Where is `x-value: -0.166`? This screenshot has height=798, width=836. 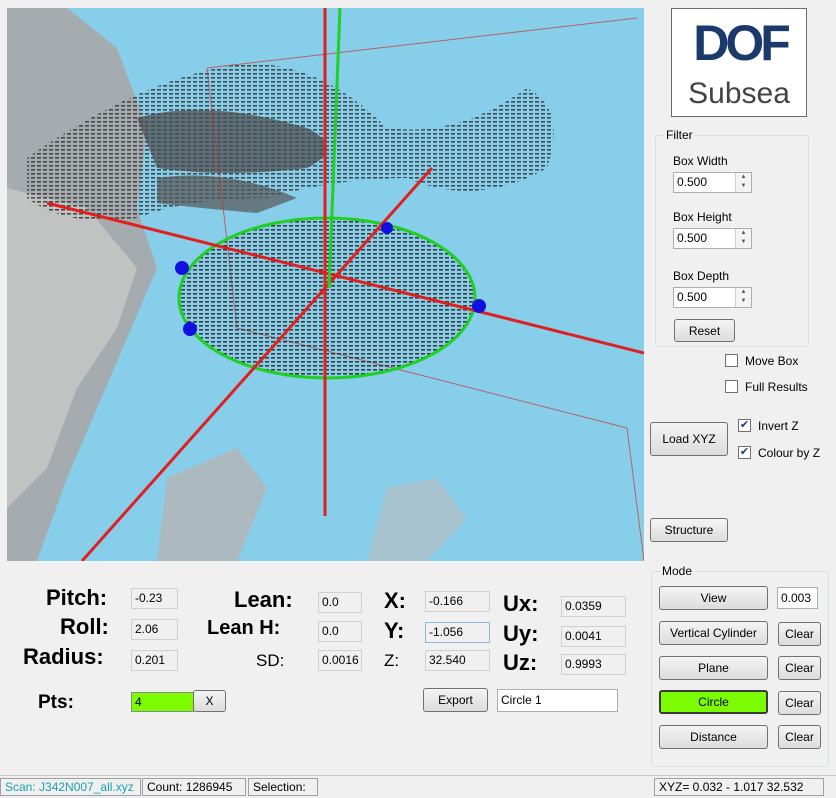
x-value: -0.166 is located at coordinates (457, 601).